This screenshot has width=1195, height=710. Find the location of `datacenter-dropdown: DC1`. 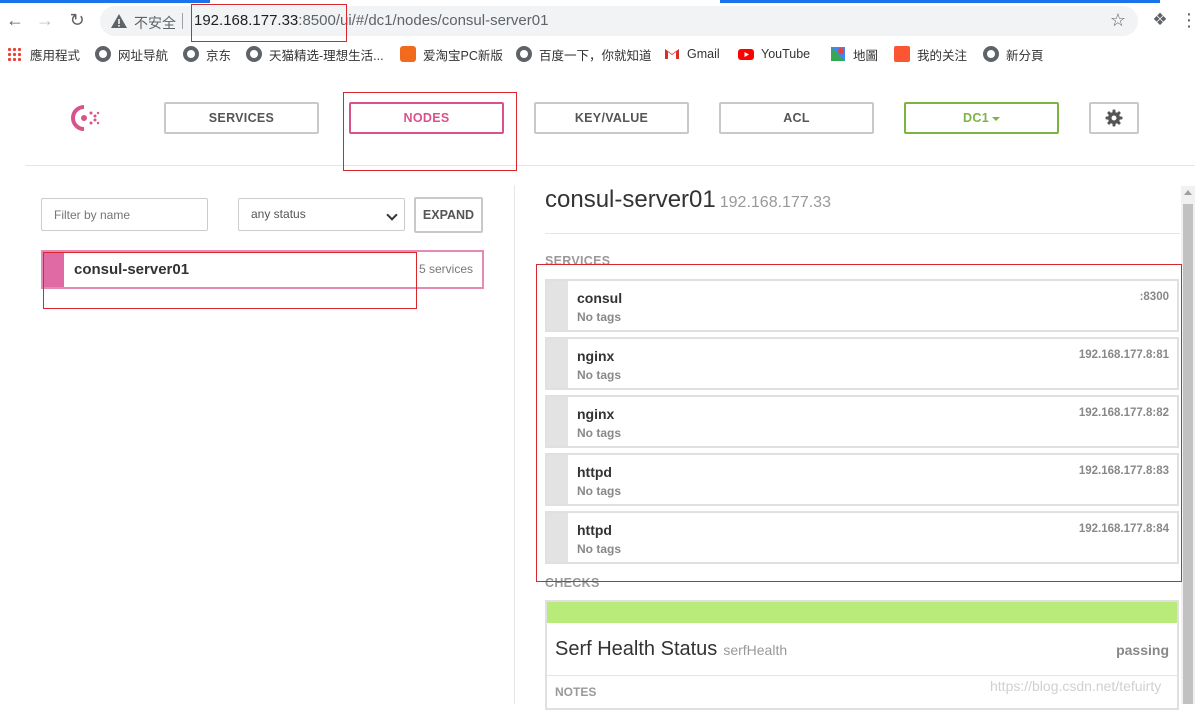

datacenter-dropdown: DC1 is located at coordinates (981, 118).